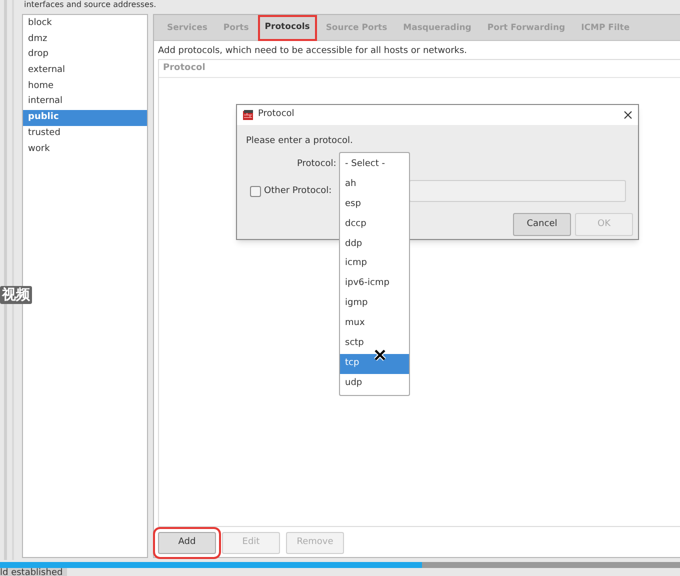  I want to click on status-text: ld established, so click(33, 572).